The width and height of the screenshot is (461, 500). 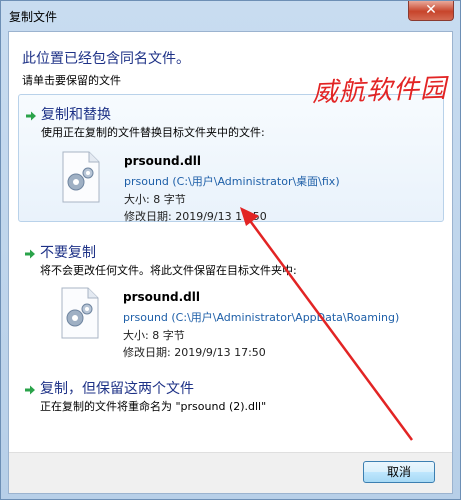 What do you see at coordinates (68, 253) in the screenshot?
I see `option-title: 不要复制` at bounding box center [68, 253].